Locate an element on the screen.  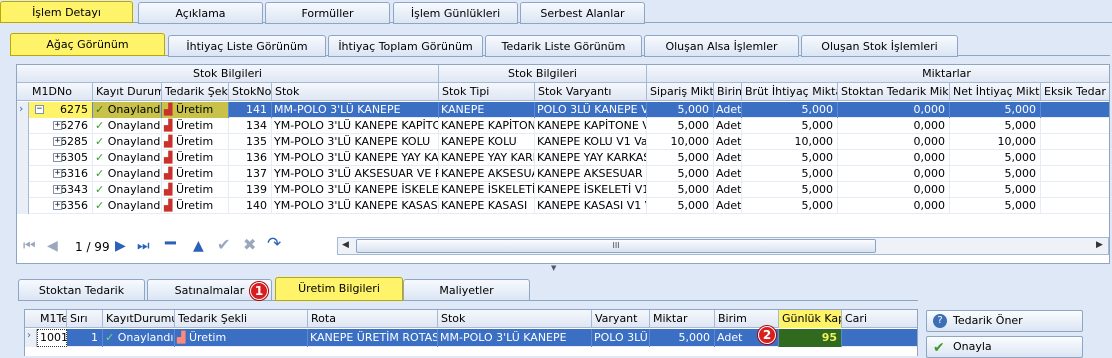
cell-stokno: 139 is located at coordinates (250, 190).